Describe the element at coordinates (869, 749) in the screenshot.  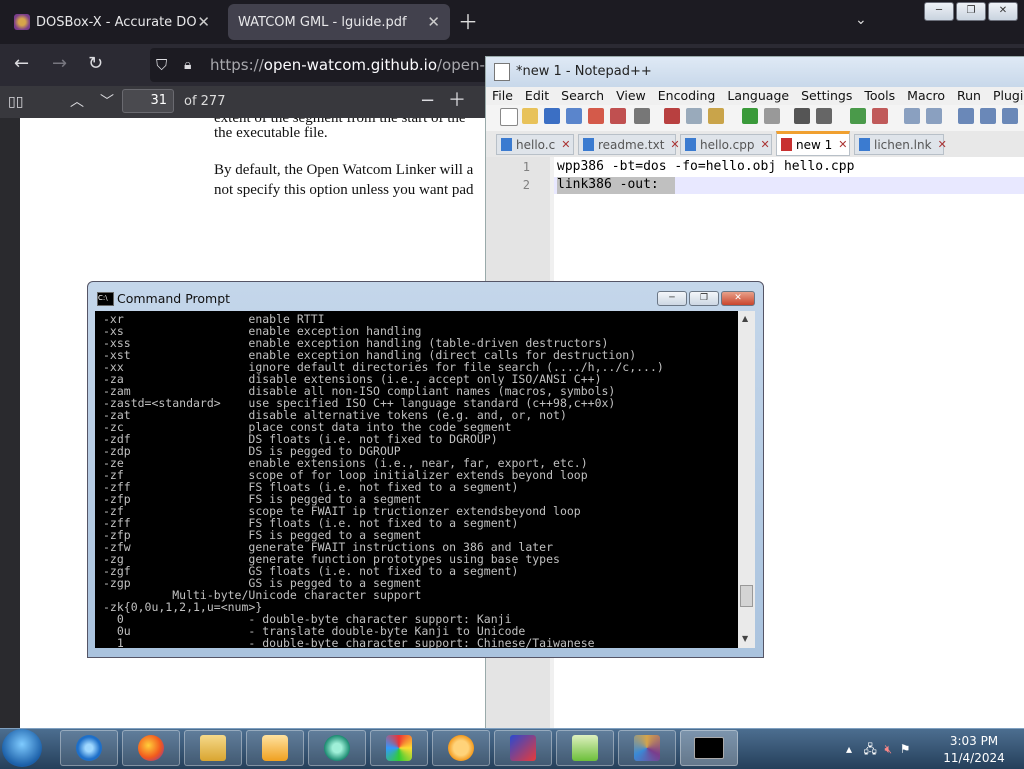
I see `network-icon: 🖧︎` at that location.